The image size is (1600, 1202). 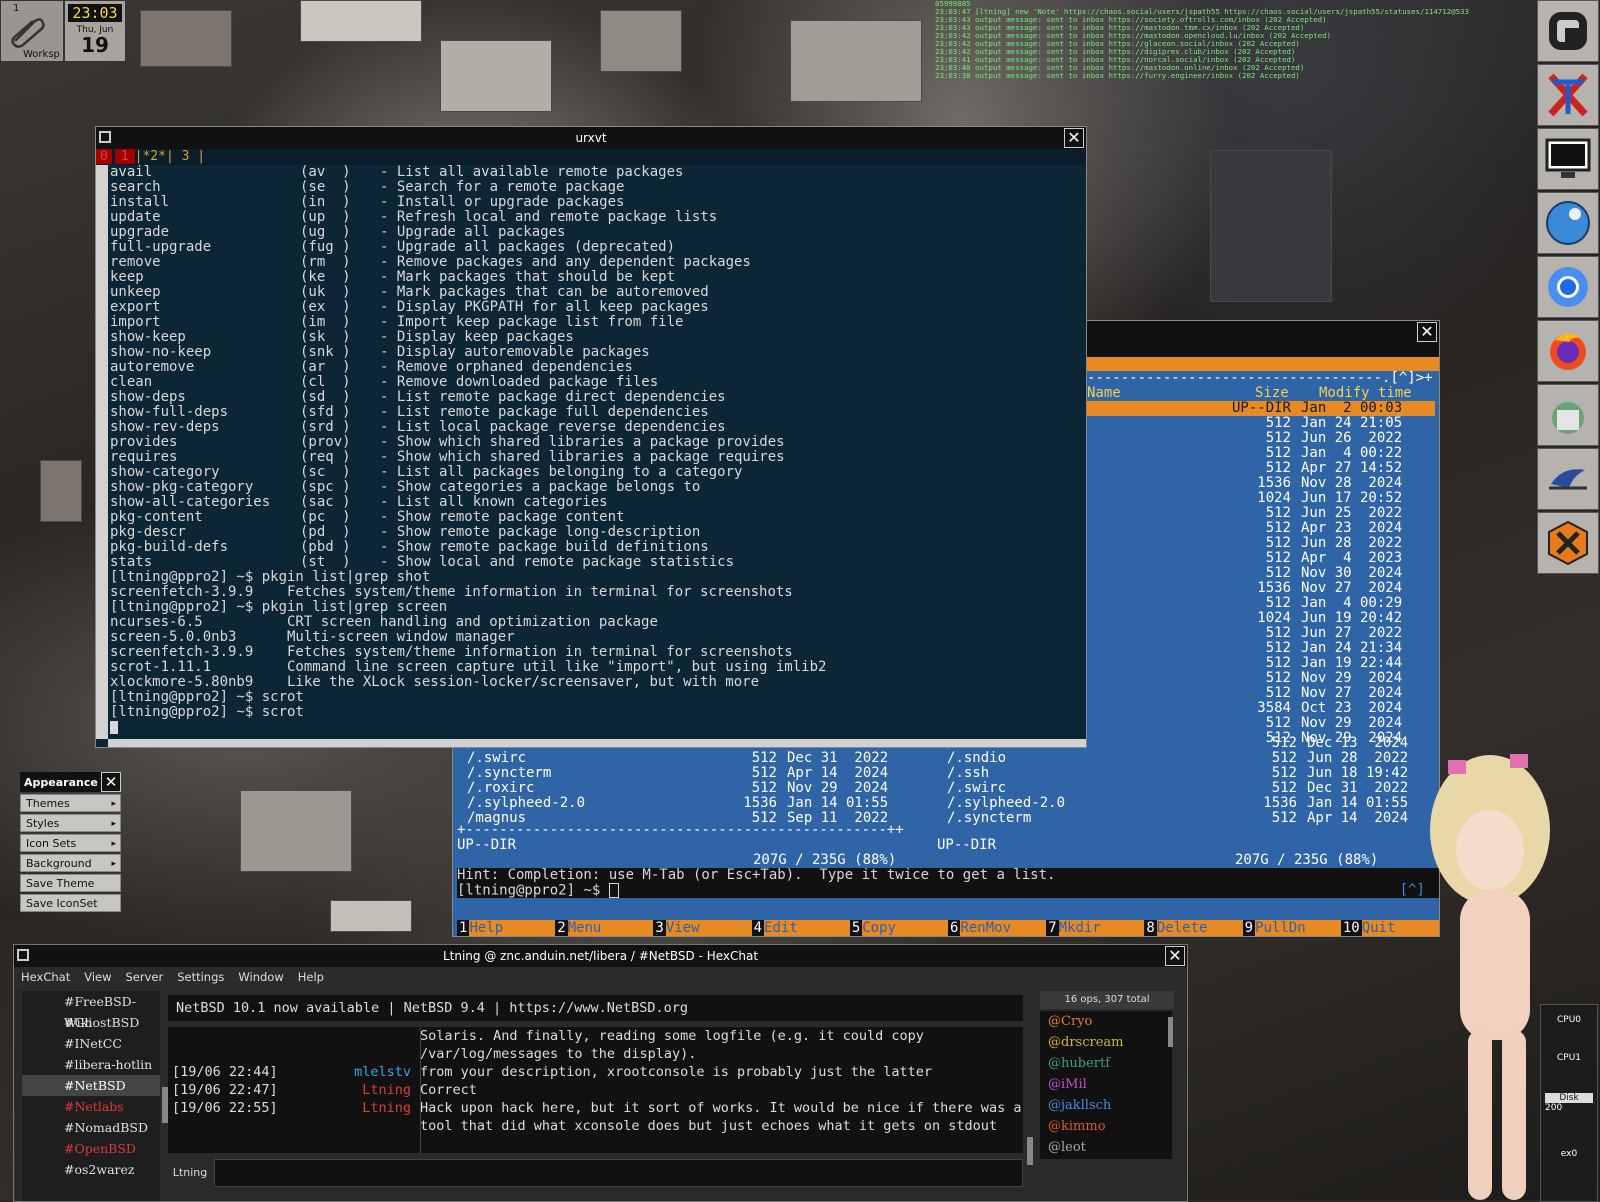 I want to click on user-list-scrollbar, so click(x=1170, y=1032).